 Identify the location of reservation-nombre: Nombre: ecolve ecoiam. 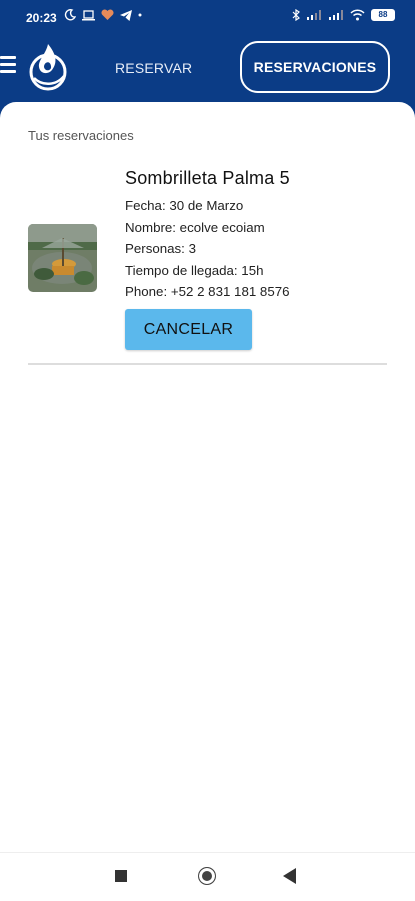
(195, 227).